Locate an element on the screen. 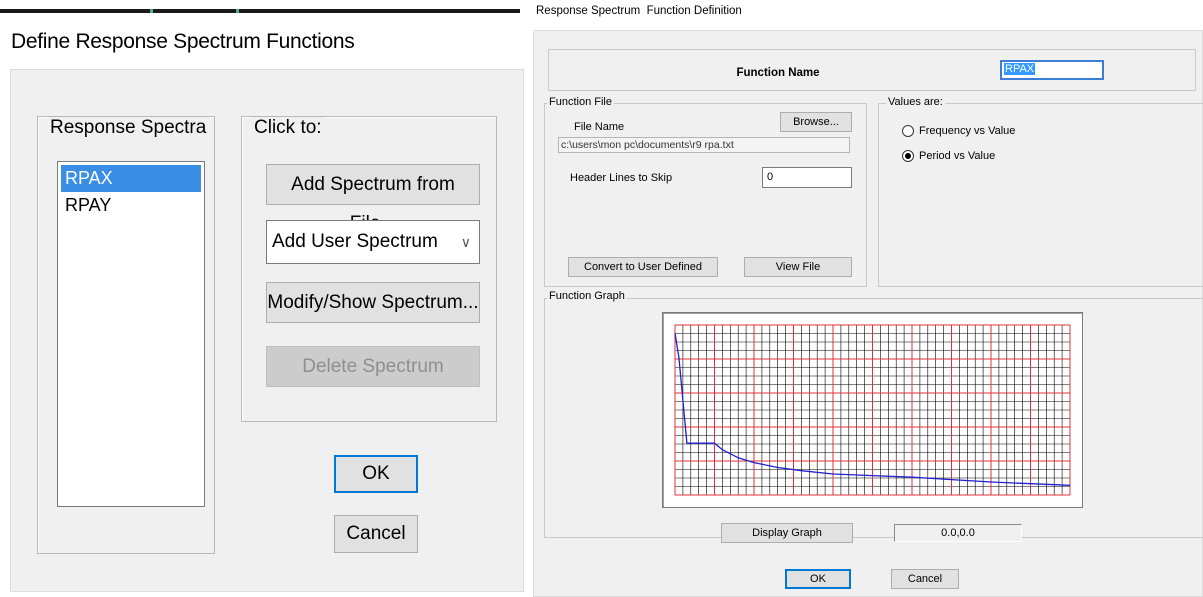 The width and height of the screenshot is (1203, 597). response-spectra-label: Response Spectra is located at coordinates (128, 128).